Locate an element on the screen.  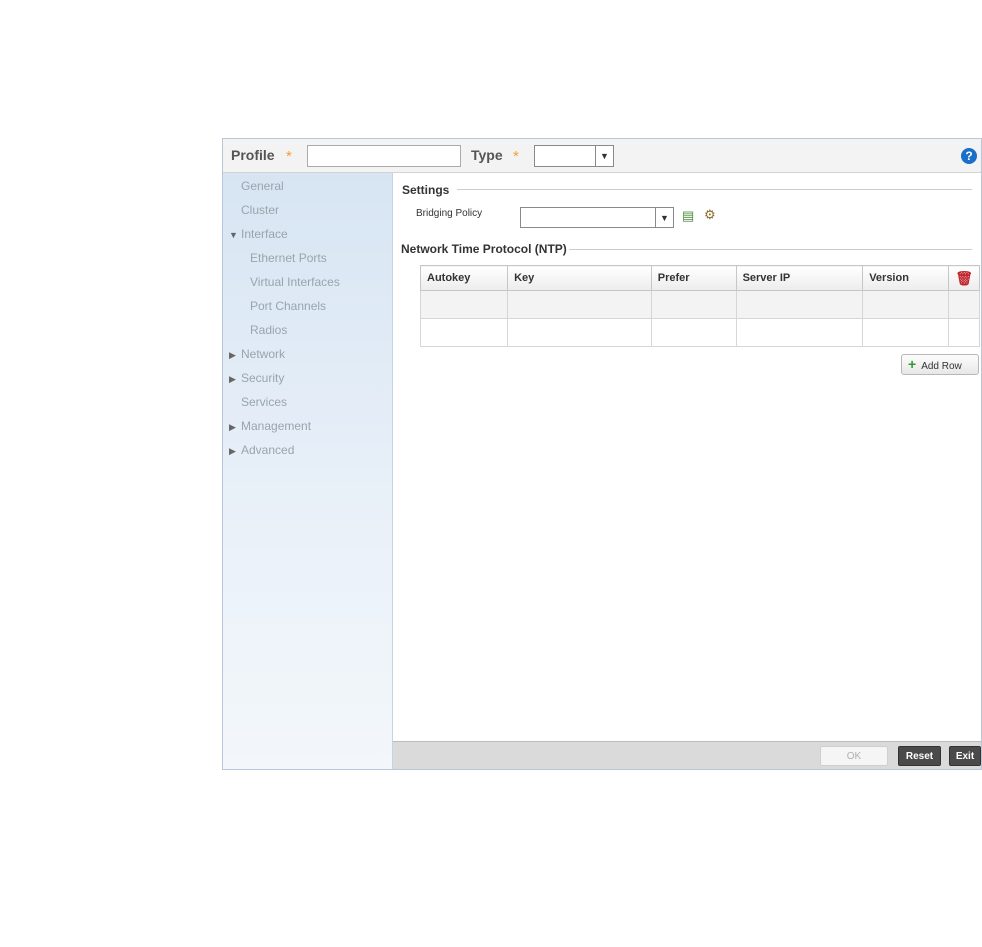
column-header-key: Key is located at coordinates (579, 278).